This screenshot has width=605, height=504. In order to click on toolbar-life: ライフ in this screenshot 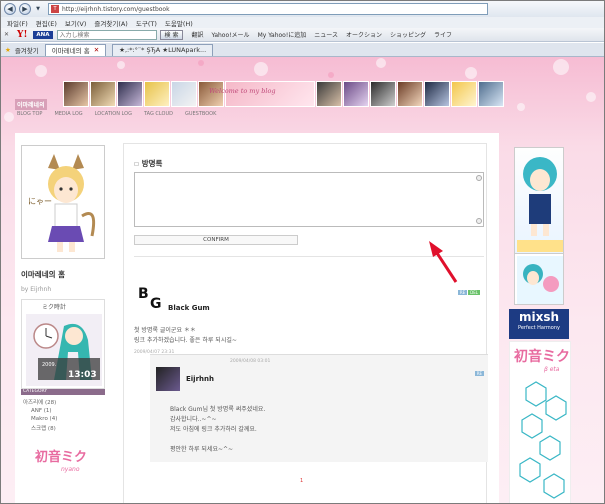, I will do `click(443, 34)`.